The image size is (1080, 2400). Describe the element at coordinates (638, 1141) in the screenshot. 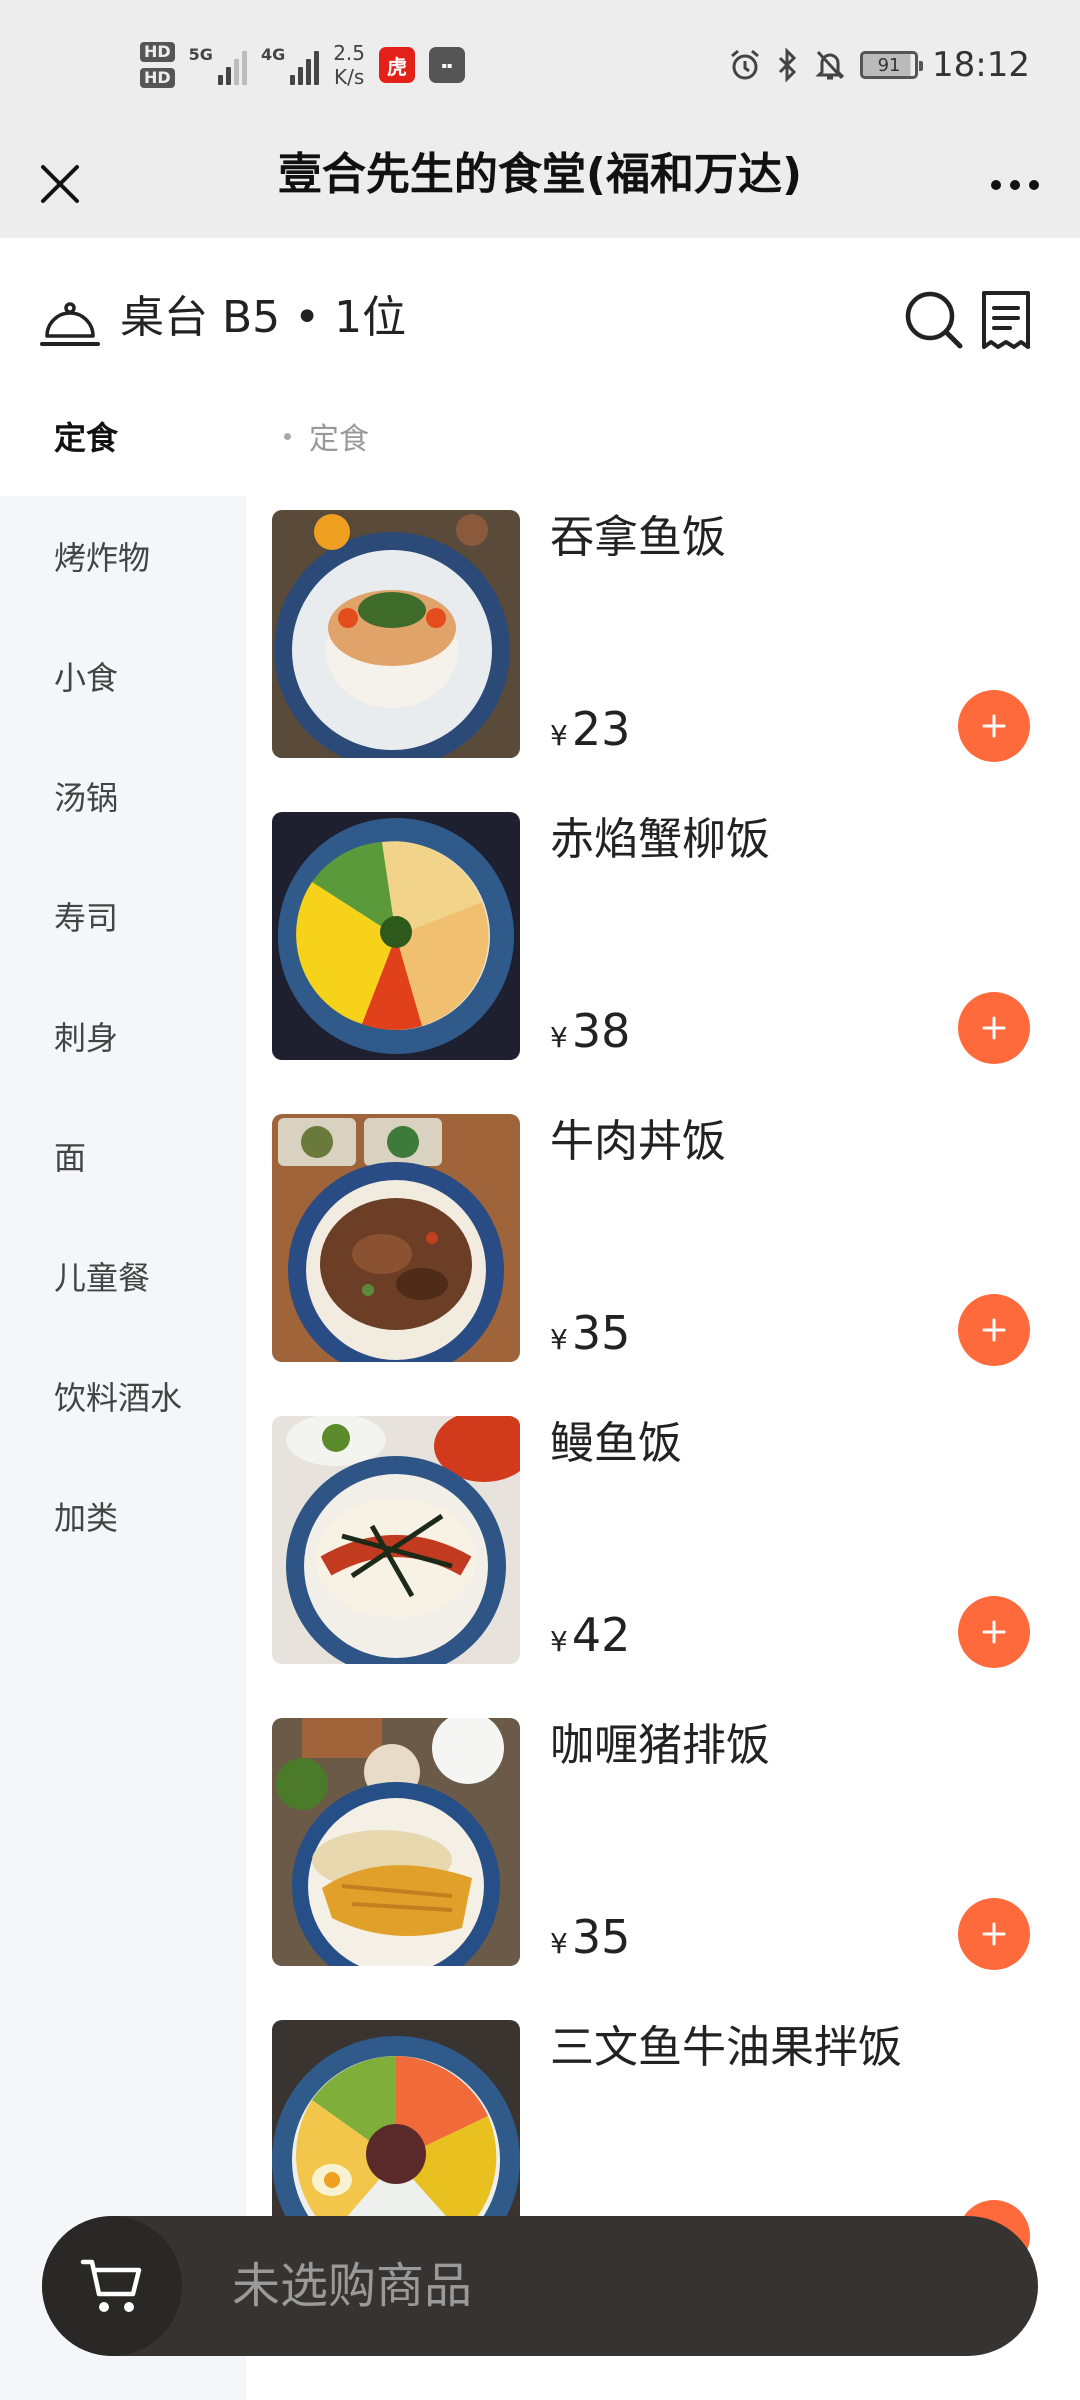

I see `dish-name: 牛肉丼饭` at that location.